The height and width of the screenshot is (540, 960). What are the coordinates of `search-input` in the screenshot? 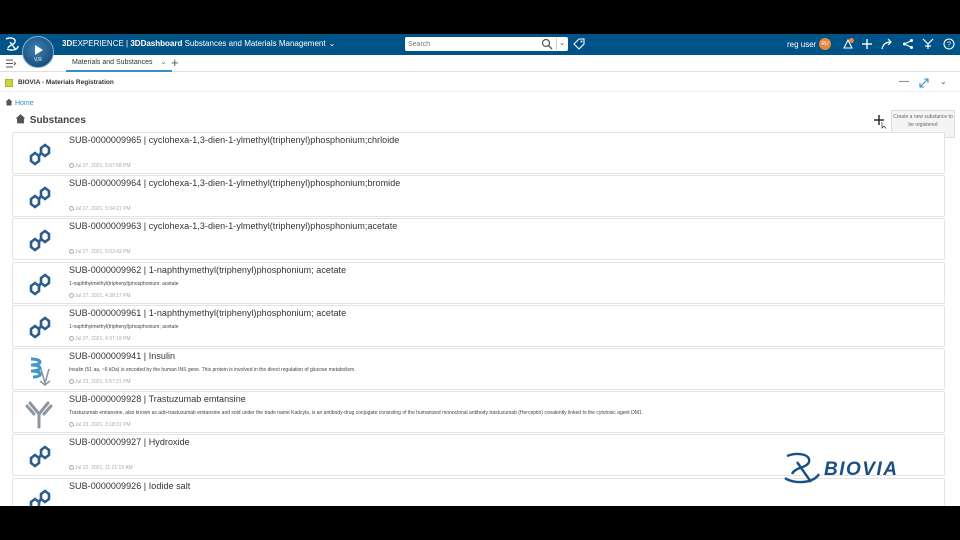 It's located at (472, 44).